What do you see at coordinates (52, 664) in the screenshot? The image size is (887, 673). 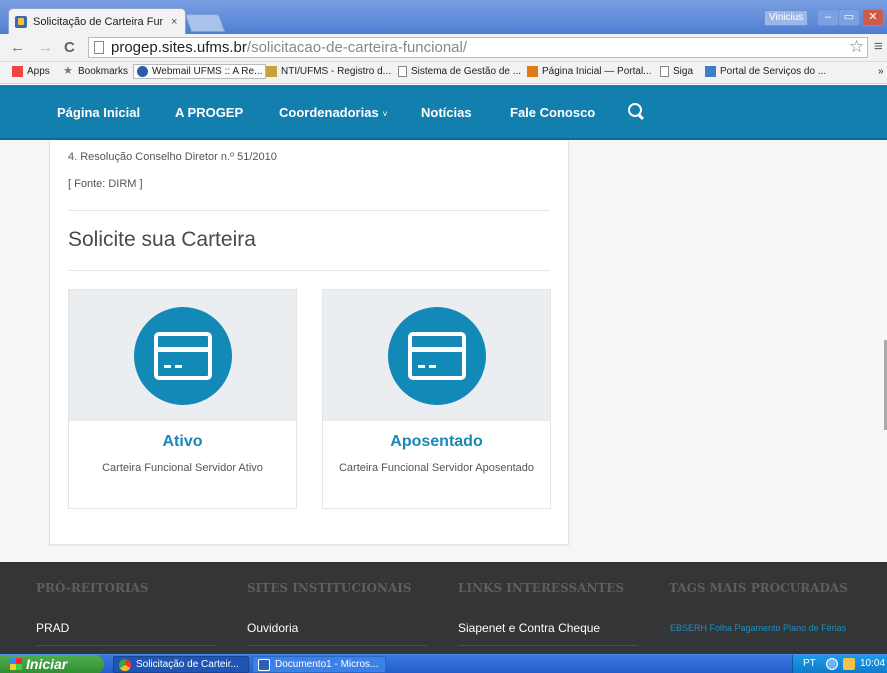 I see `start-button: Iniciar` at bounding box center [52, 664].